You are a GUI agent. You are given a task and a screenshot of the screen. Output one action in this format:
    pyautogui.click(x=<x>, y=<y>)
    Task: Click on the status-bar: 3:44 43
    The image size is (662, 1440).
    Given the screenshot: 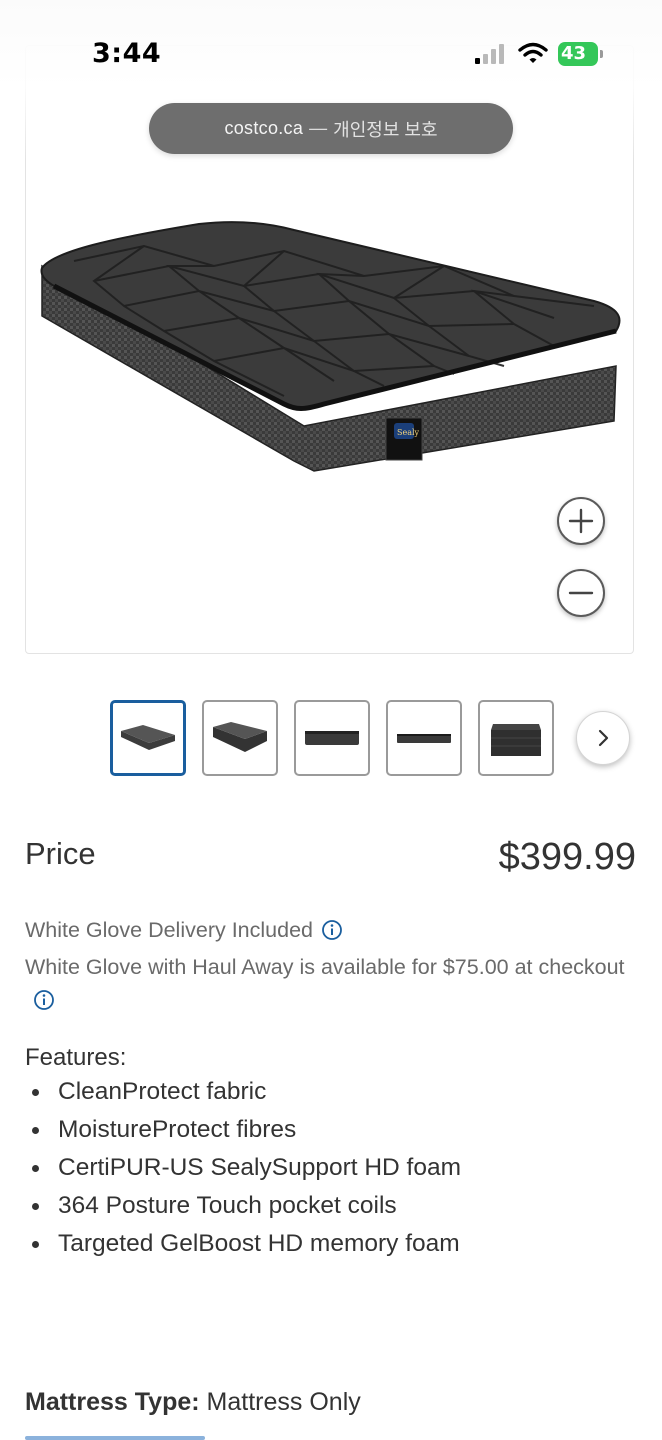 What is the action you would take?
    pyautogui.click(x=331, y=54)
    